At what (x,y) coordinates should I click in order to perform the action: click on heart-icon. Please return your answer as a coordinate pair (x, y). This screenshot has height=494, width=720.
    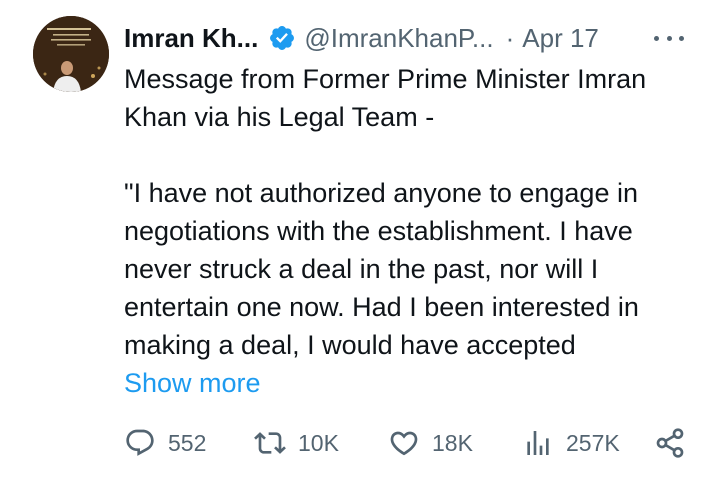
    Looking at the image, I should click on (404, 443).